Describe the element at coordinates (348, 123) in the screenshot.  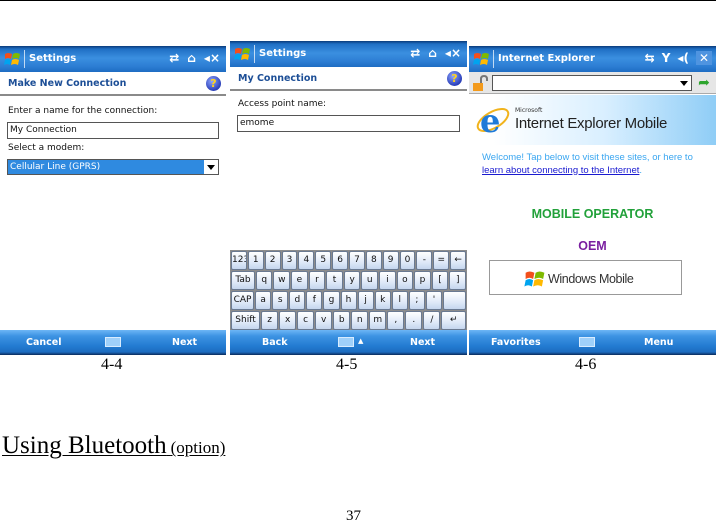
I see `access-point-input: emome` at that location.